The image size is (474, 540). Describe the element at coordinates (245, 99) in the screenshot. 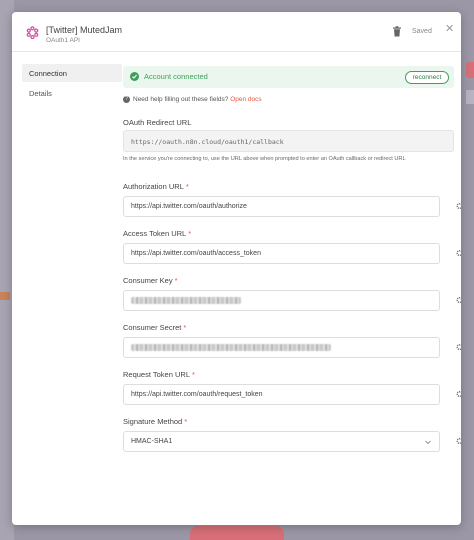

I see `open-docs-link: Open docs` at that location.